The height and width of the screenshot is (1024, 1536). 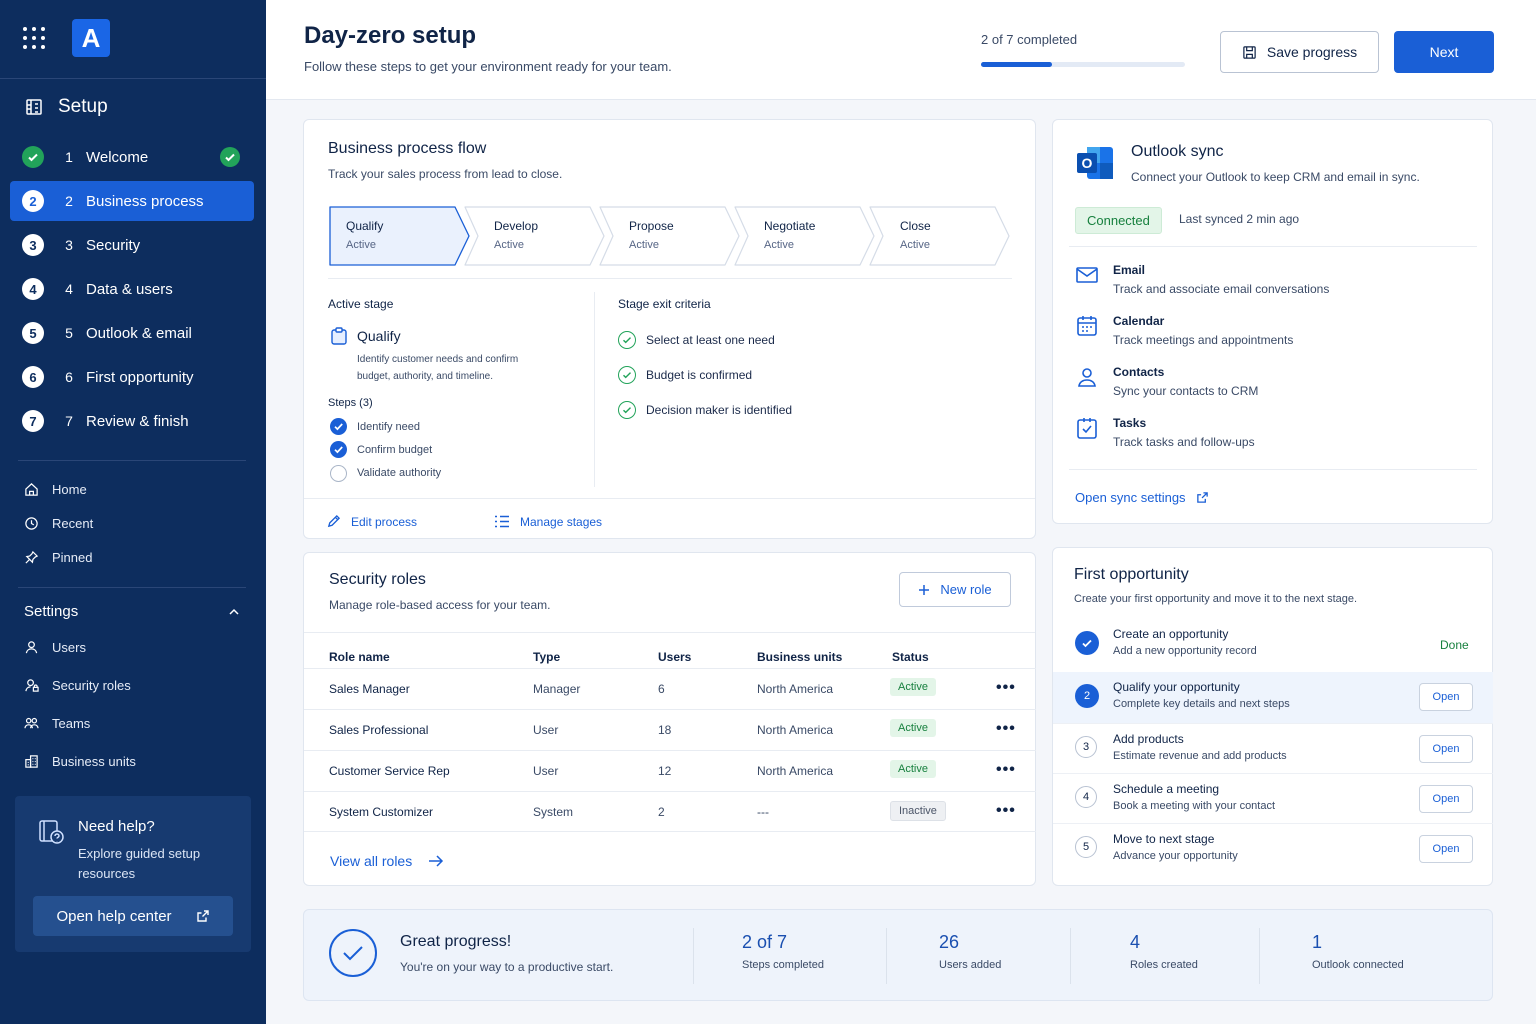 What do you see at coordinates (1095, 163) in the screenshot?
I see `outlook-icon: O` at bounding box center [1095, 163].